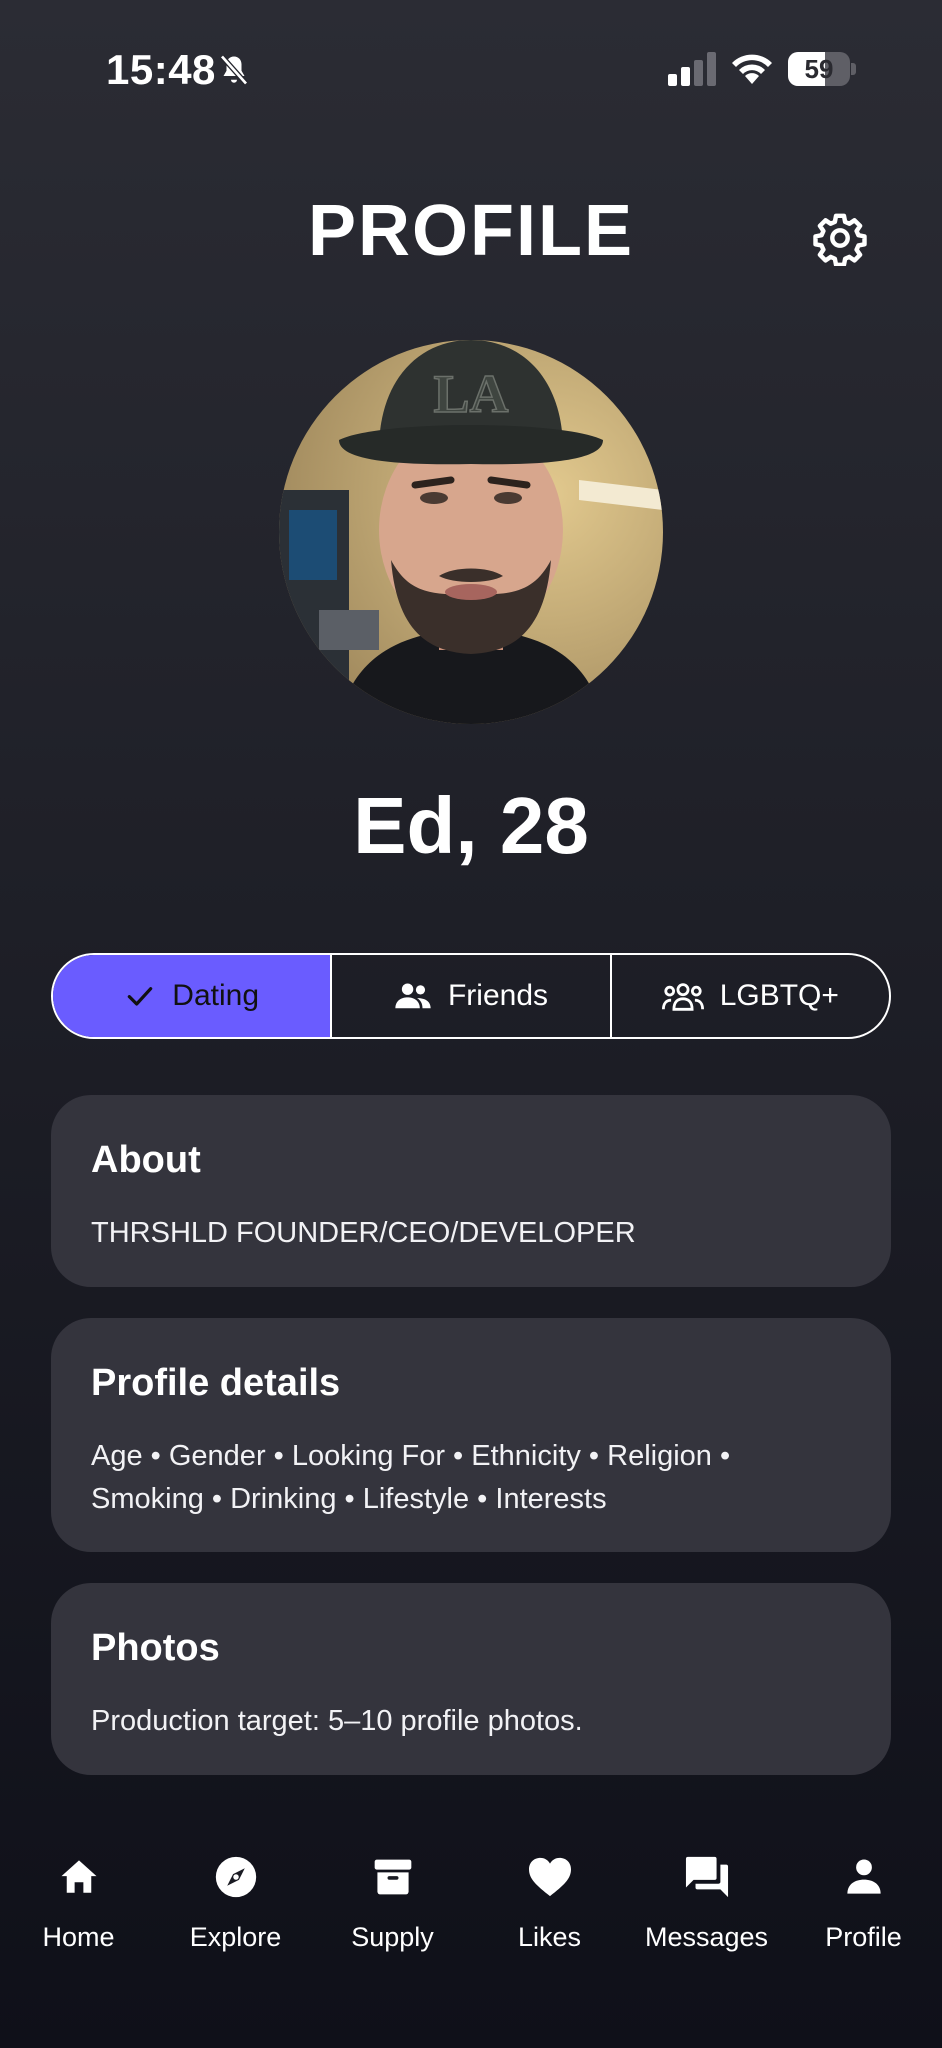  Describe the element at coordinates (471, 825) in the screenshot. I see `profile-name-age: Ed, 28` at that location.